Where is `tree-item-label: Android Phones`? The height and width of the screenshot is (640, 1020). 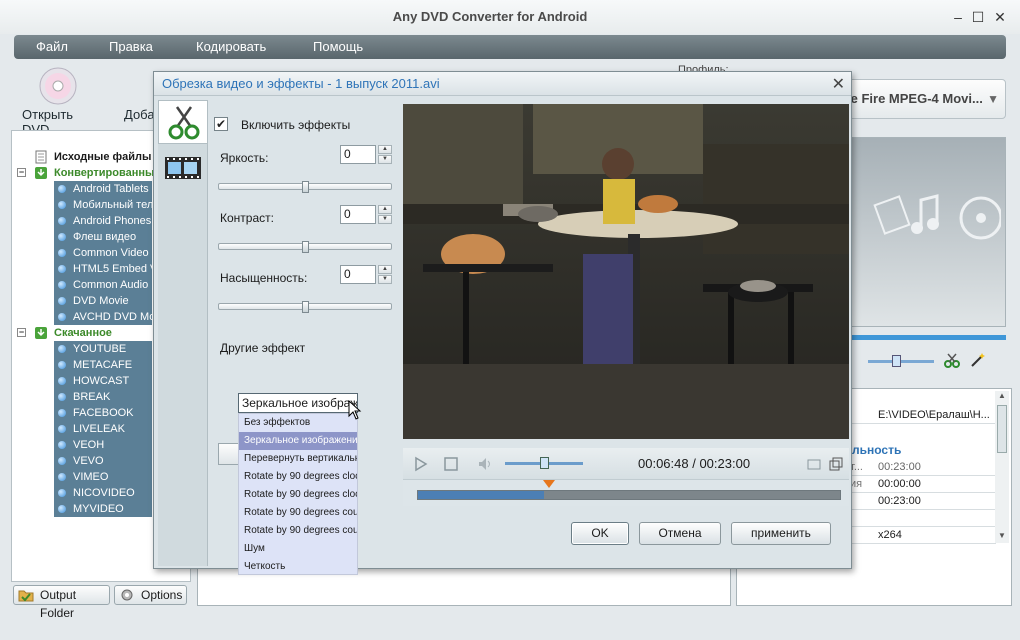
tree-item-label: Android Phones is located at coordinates (112, 221).